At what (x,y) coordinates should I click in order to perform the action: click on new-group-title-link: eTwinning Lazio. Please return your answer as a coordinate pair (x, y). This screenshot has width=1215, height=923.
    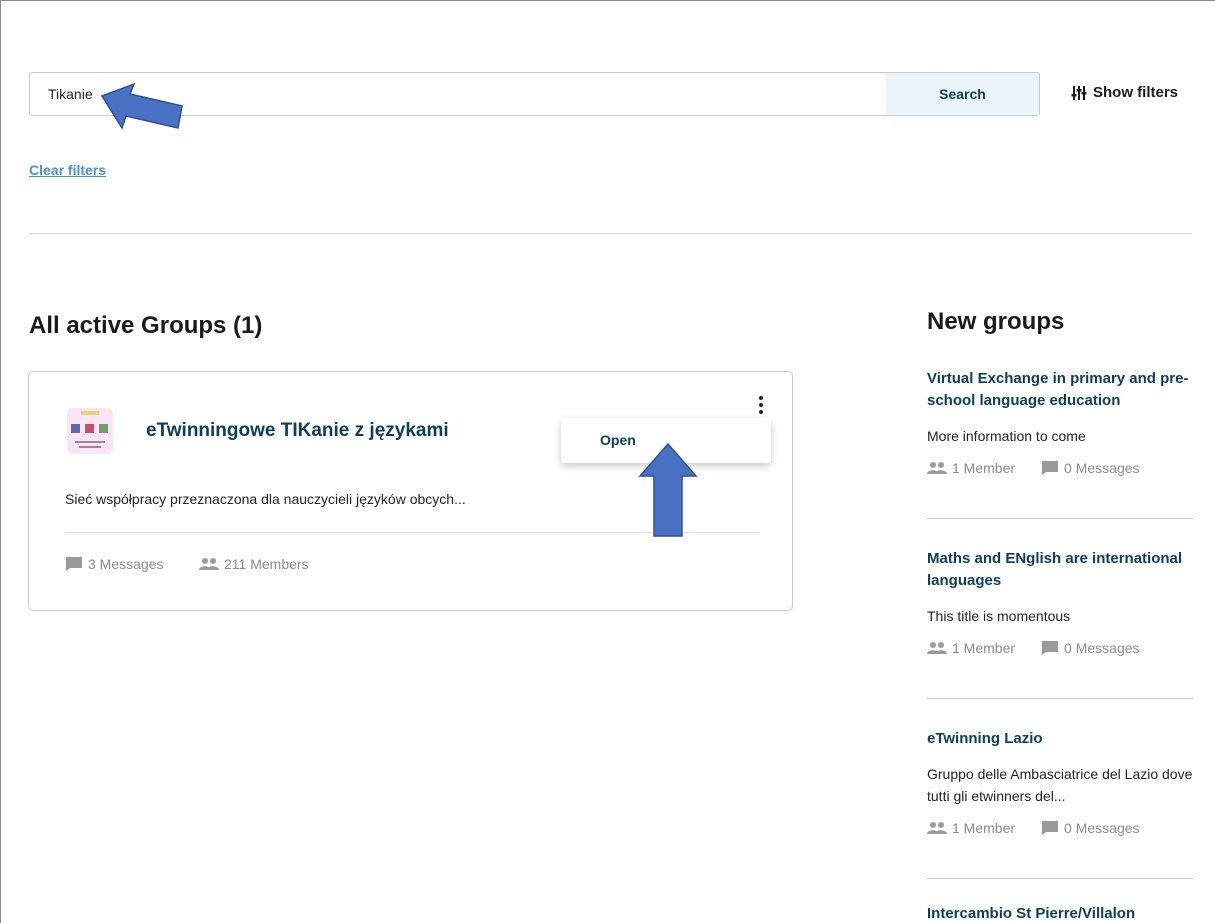
    Looking at the image, I should click on (1060, 739).